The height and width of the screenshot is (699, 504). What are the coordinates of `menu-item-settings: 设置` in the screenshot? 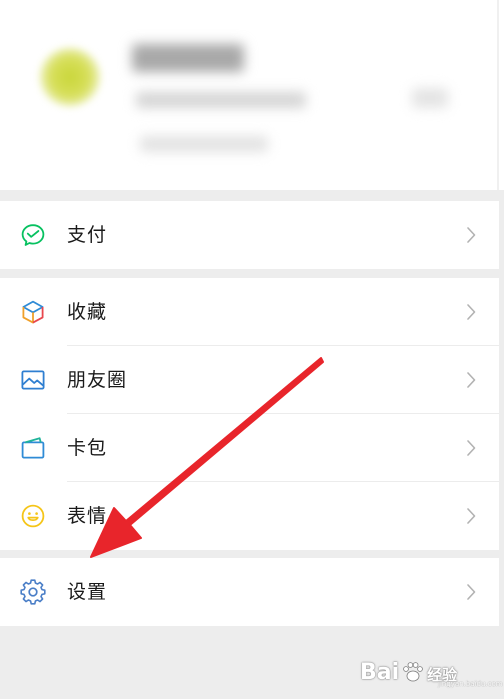 It's located at (249, 592).